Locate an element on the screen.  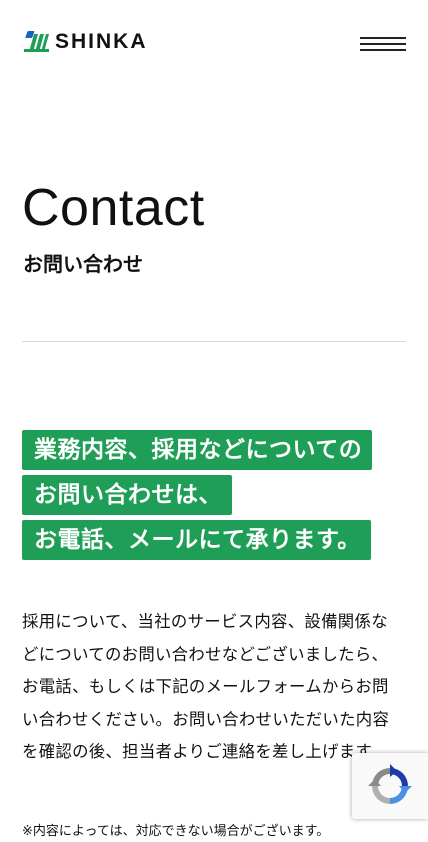
page-title: Contact is located at coordinates (113, 208).